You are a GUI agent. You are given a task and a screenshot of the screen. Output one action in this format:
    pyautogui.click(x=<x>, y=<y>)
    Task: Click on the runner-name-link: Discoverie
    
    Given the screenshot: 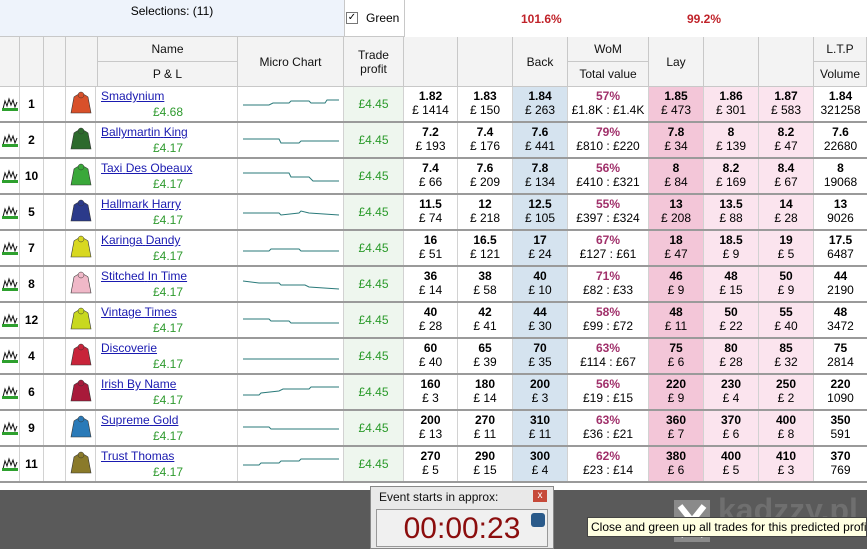 What is the action you would take?
    pyautogui.click(x=129, y=348)
    